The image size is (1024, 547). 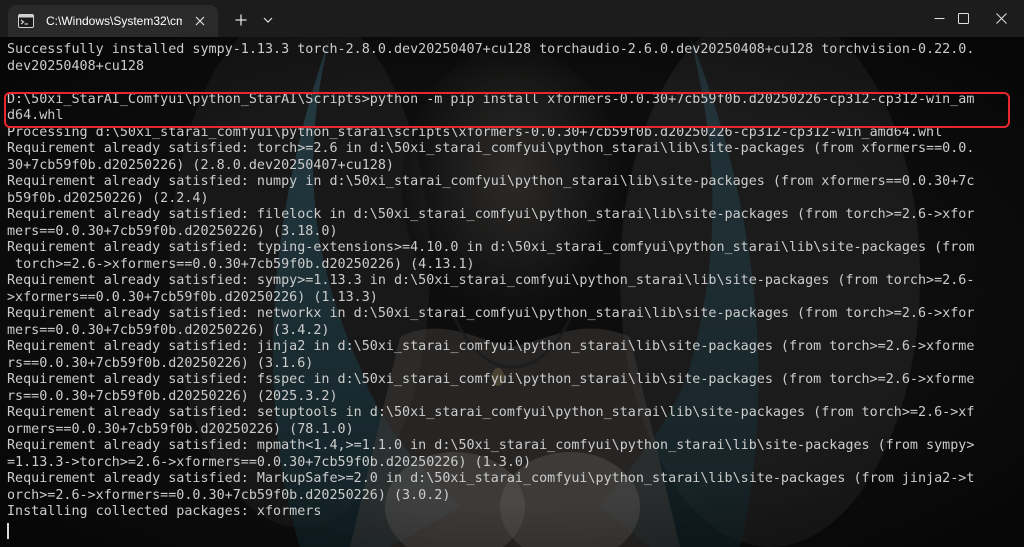 I want to click on maximize-icon, so click(x=963, y=18).